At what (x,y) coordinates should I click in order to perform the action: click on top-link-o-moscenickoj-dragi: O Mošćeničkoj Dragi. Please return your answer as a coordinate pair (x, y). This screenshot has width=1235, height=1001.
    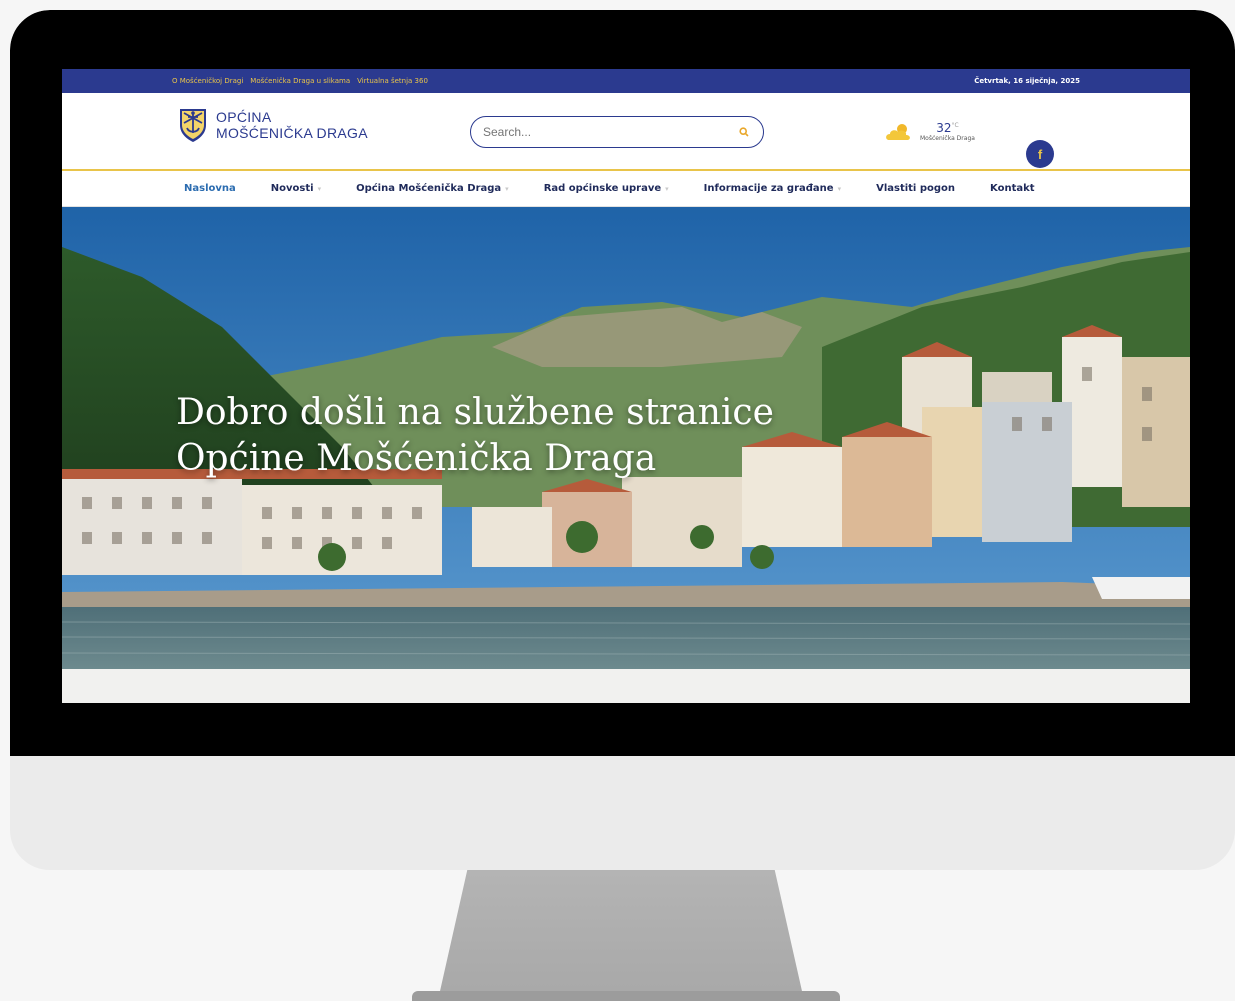
    Looking at the image, I should click on (207, 81).